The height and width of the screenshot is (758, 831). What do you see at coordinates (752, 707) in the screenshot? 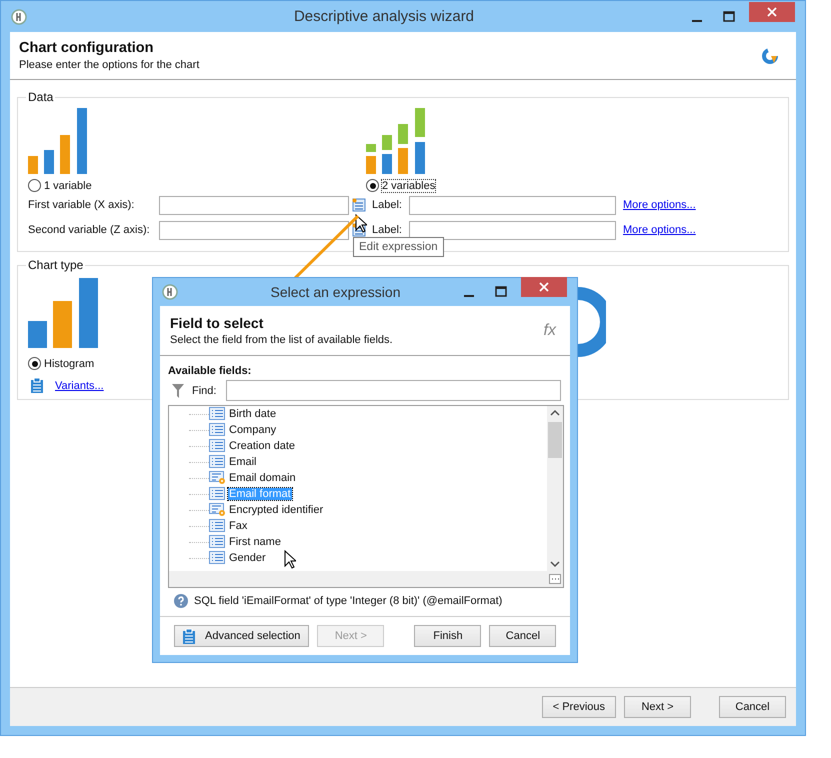
I see `wizard-button: Cancel` at bounding box center [752, 707].